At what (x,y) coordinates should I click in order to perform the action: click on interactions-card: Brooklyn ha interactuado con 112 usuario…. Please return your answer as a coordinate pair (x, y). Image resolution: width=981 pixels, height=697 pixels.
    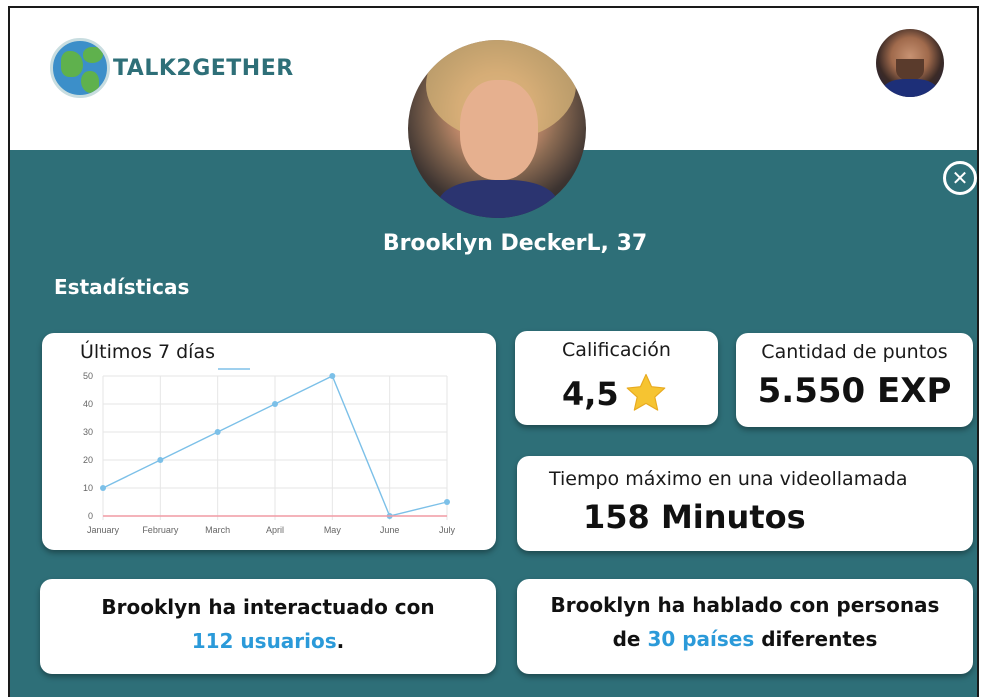
    Looking at the image, I should click on (268, 626).